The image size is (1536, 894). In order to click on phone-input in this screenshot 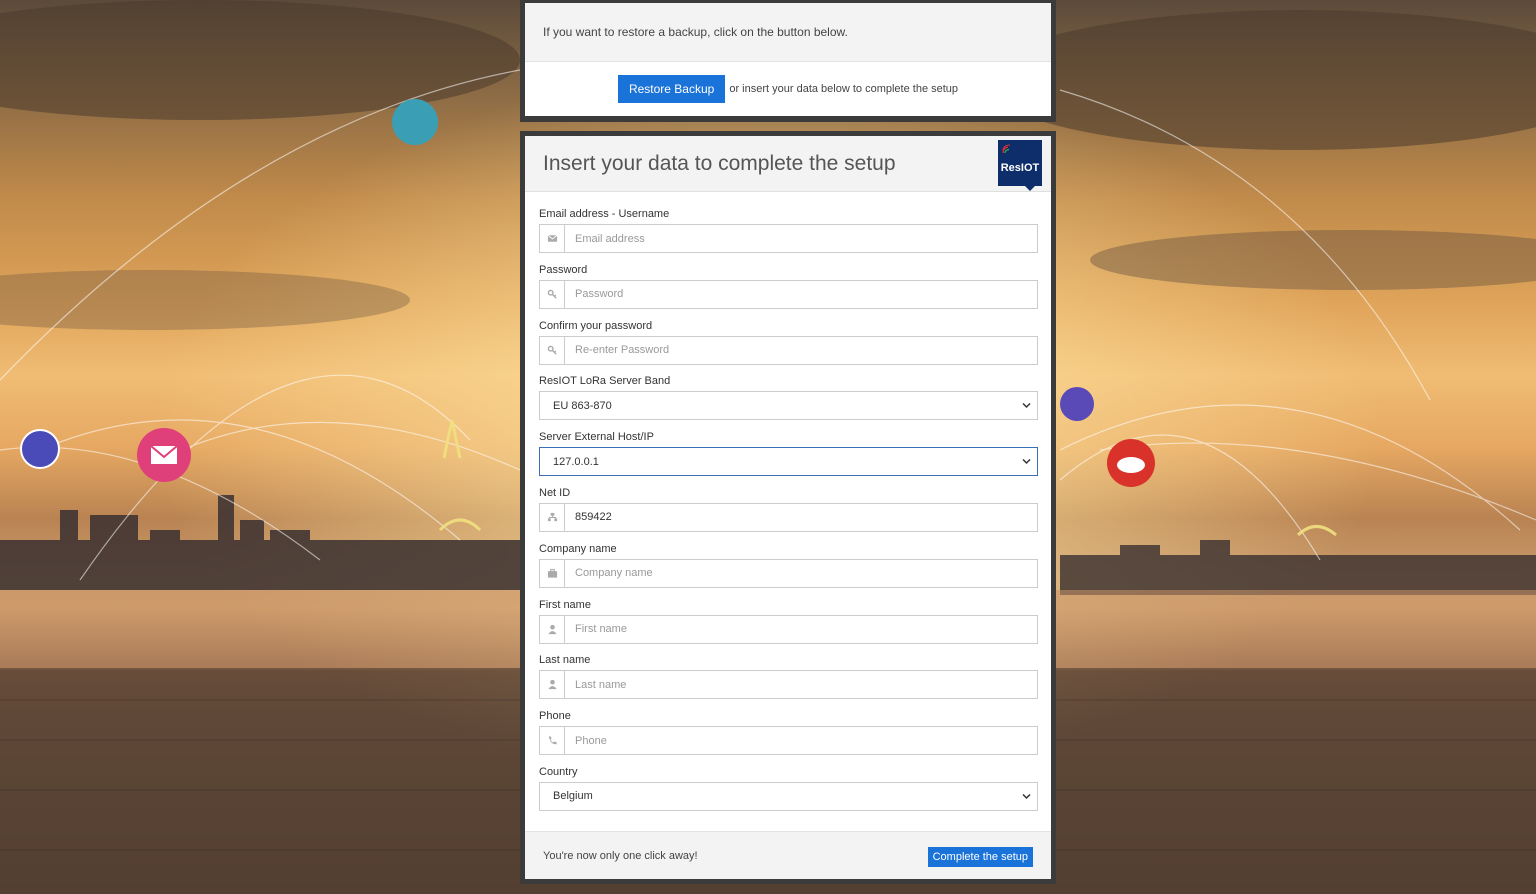, I will do `click(801, 741)`.